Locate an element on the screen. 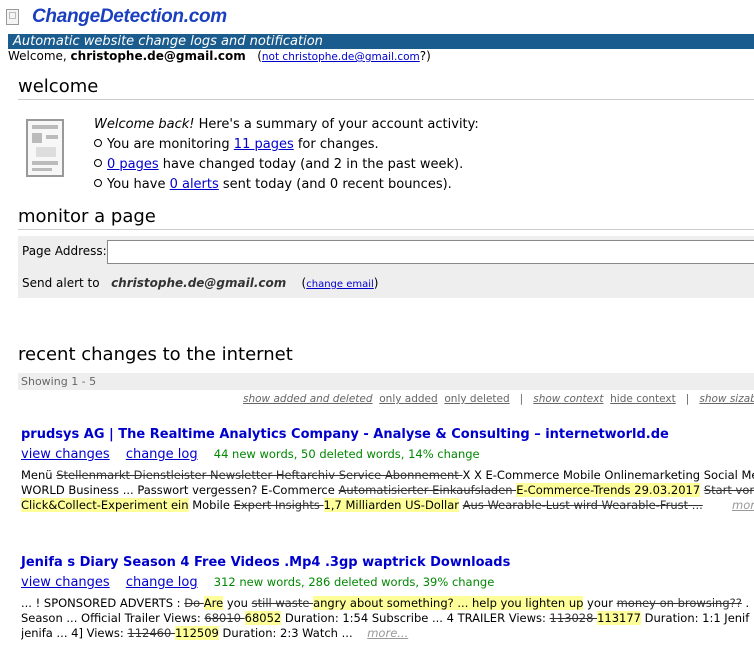 The image size is (754, 648). monitored-pages-link: 11 pages is located at coordinates (264, 144).